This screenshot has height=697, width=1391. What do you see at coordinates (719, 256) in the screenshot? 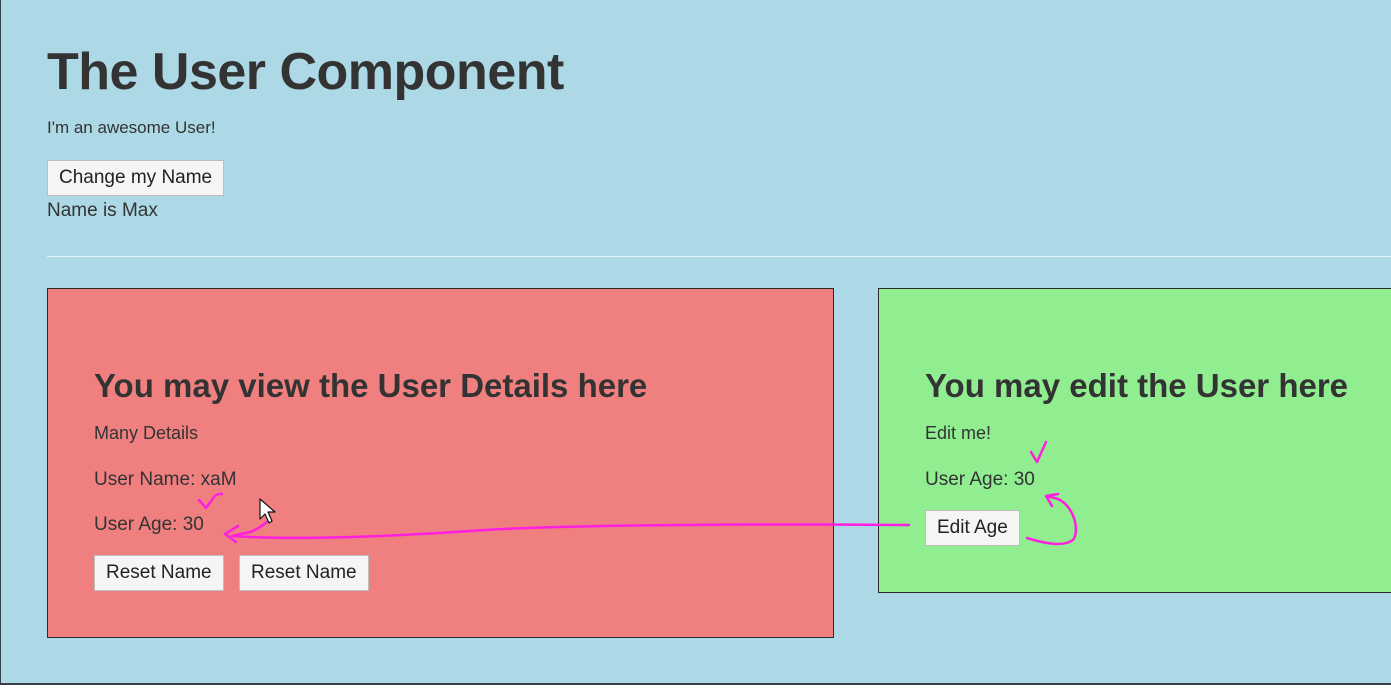
I see `divider` at bounding box center [719, 256].